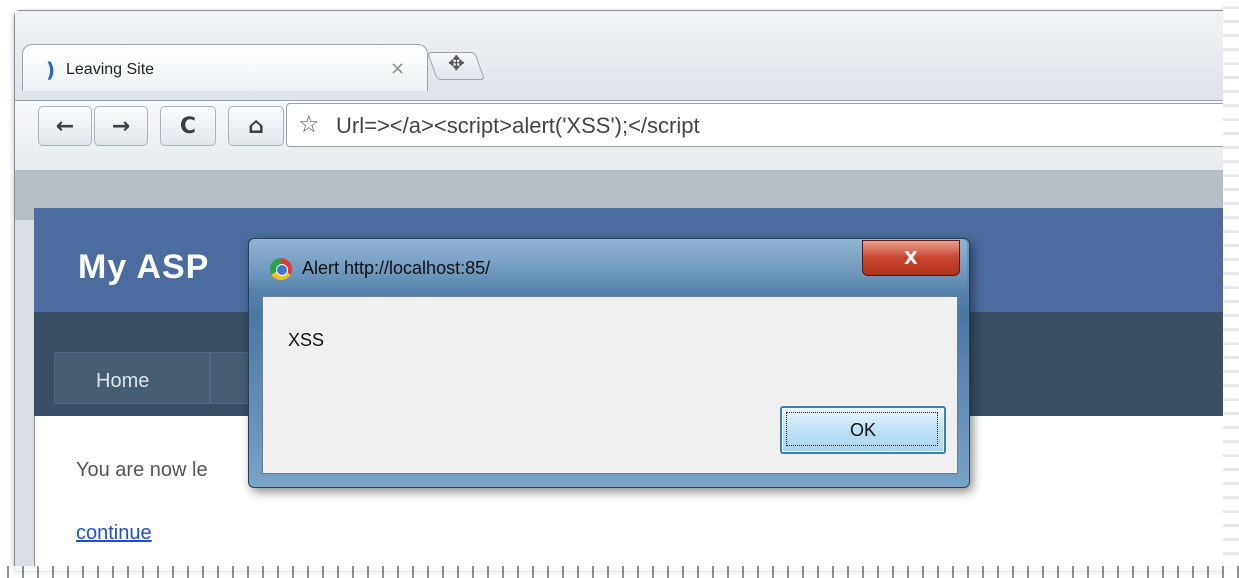  Describe the element at coordinates (306, 340) in the screenshot. I see `alert-message: XSS` at that location.